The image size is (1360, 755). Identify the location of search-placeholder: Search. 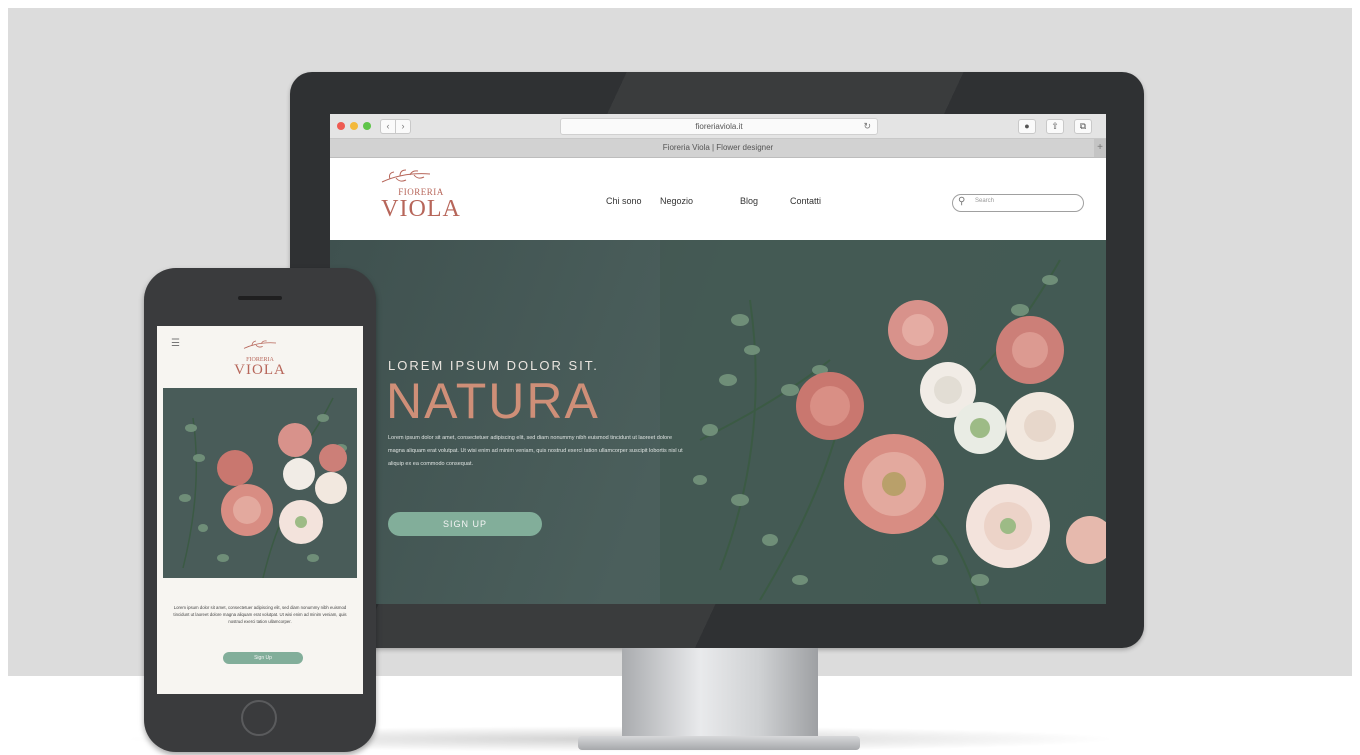
(985, 201).